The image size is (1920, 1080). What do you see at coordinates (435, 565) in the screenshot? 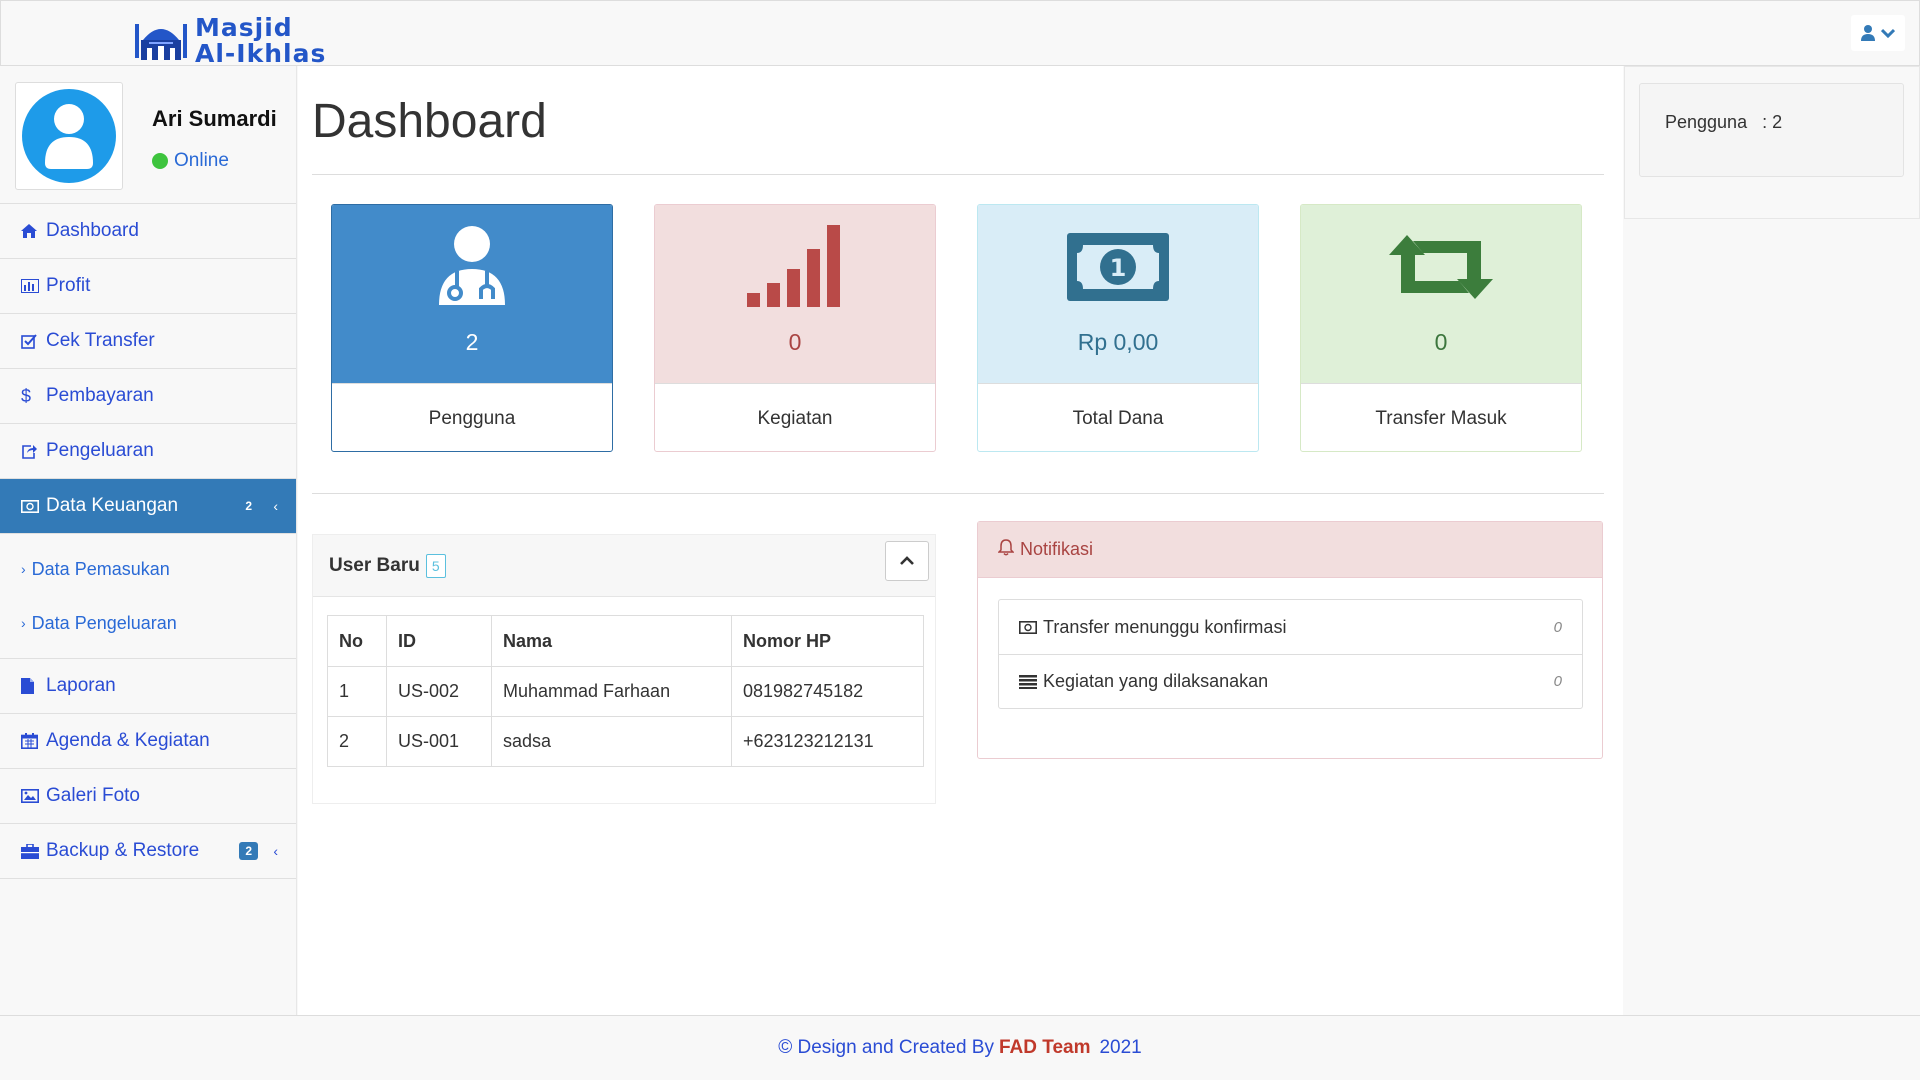
I see `count-badge: 5` at bounding box center [435, 565].